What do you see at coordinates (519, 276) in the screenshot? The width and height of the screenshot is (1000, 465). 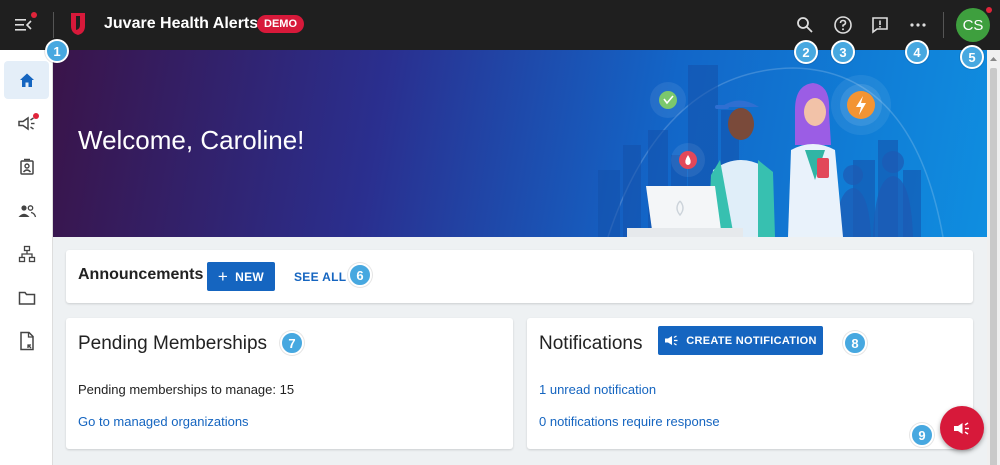 I see `announcements-card: Announcements + NEW SEE ALL` at bounding box center [519, 276].